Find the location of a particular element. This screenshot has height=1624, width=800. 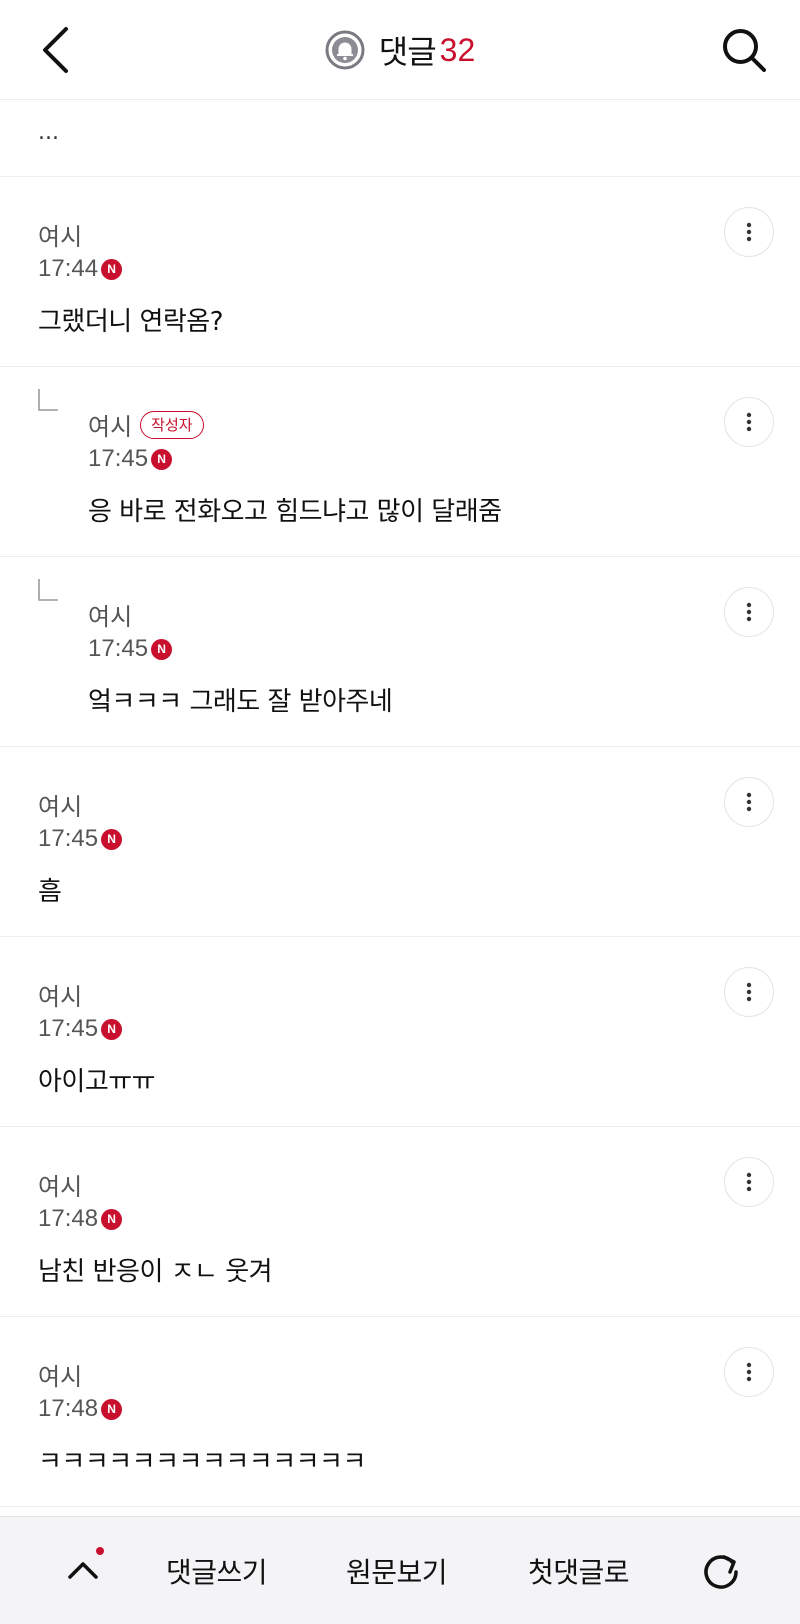

comment-item: 여시 17:44 N 그랬더니 연락옴? is located at coordinates (400, 272).